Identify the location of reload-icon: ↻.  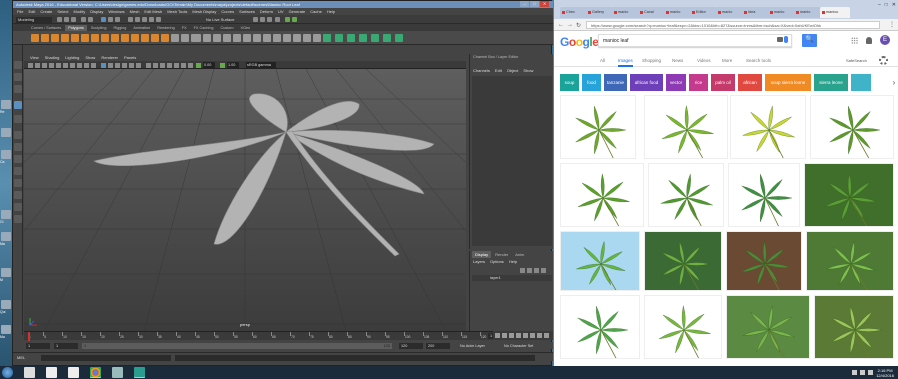
(578, 25).